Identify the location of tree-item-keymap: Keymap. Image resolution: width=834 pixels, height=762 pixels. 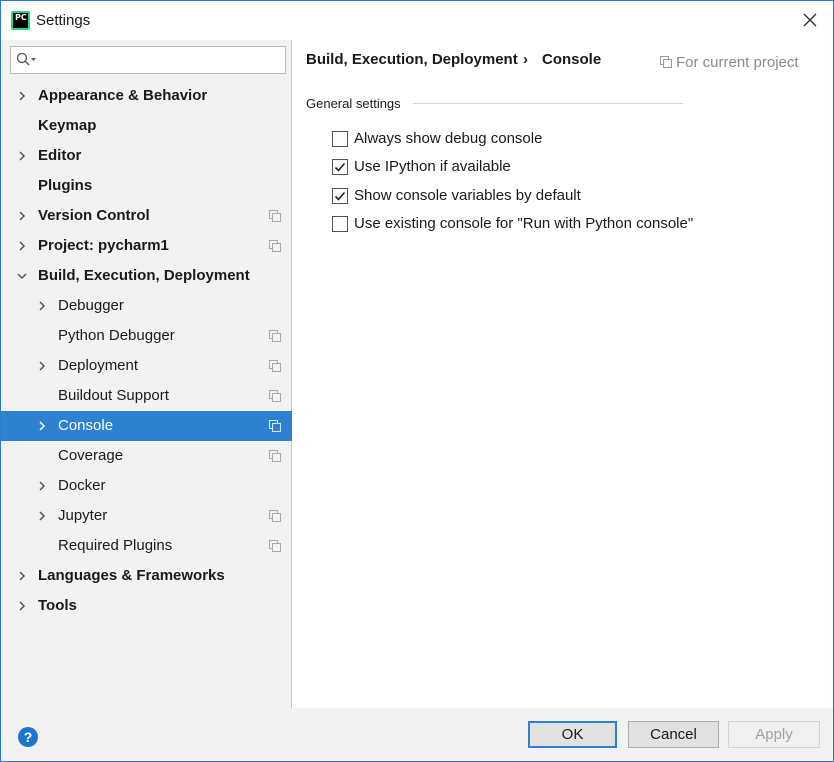
(146, 126).